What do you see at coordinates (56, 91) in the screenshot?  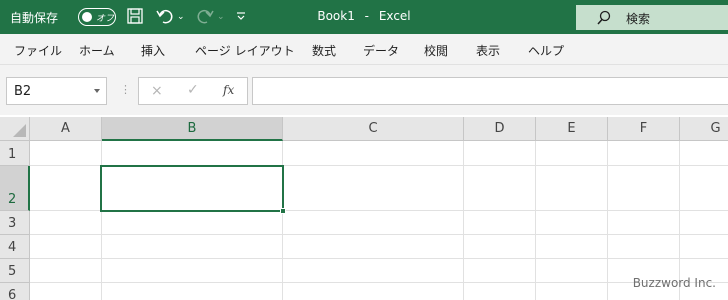 I see `name-box: B2` at bounding box center [56, 91].